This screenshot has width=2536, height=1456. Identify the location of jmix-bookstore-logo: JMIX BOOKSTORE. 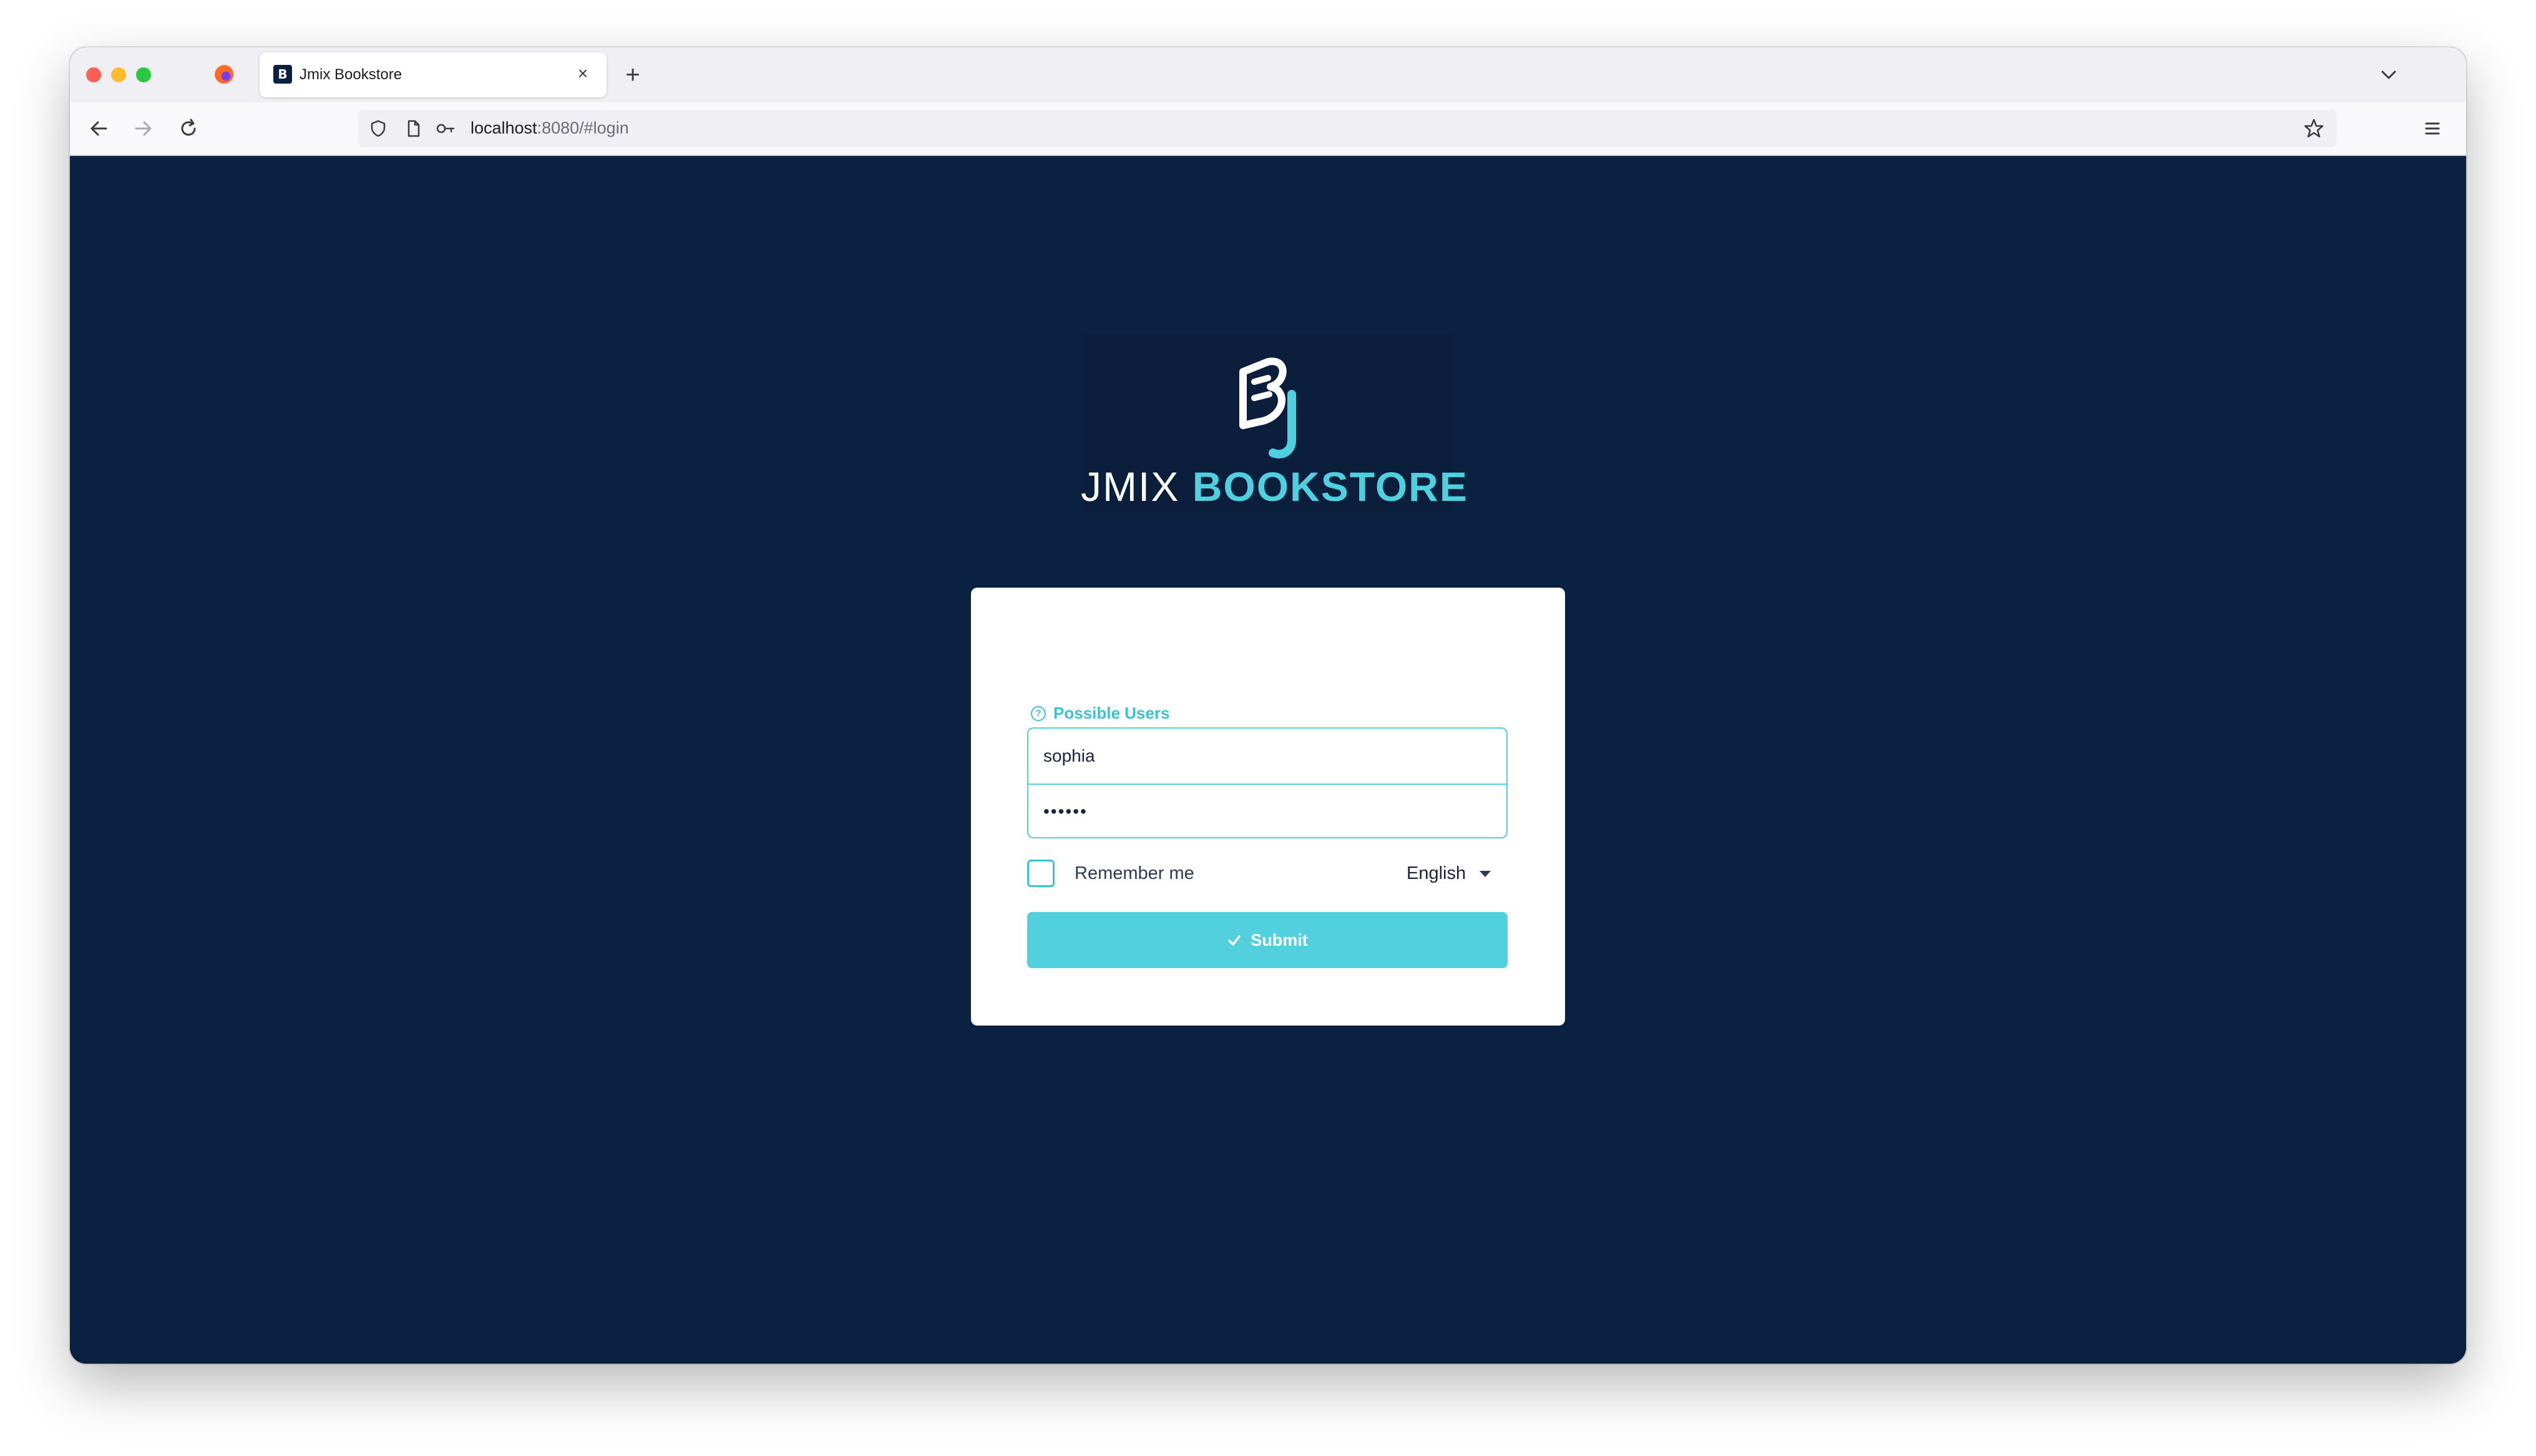
(1274, 424).